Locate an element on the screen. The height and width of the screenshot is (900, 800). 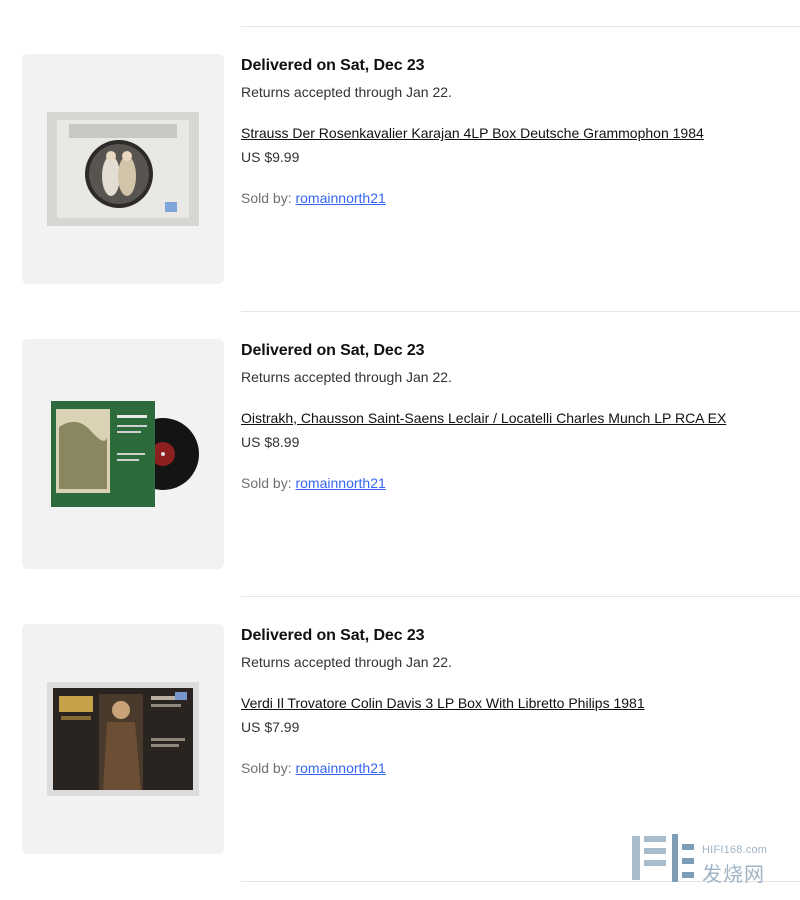
oistrakh-lp-cover is located at coordinates (123, 454).